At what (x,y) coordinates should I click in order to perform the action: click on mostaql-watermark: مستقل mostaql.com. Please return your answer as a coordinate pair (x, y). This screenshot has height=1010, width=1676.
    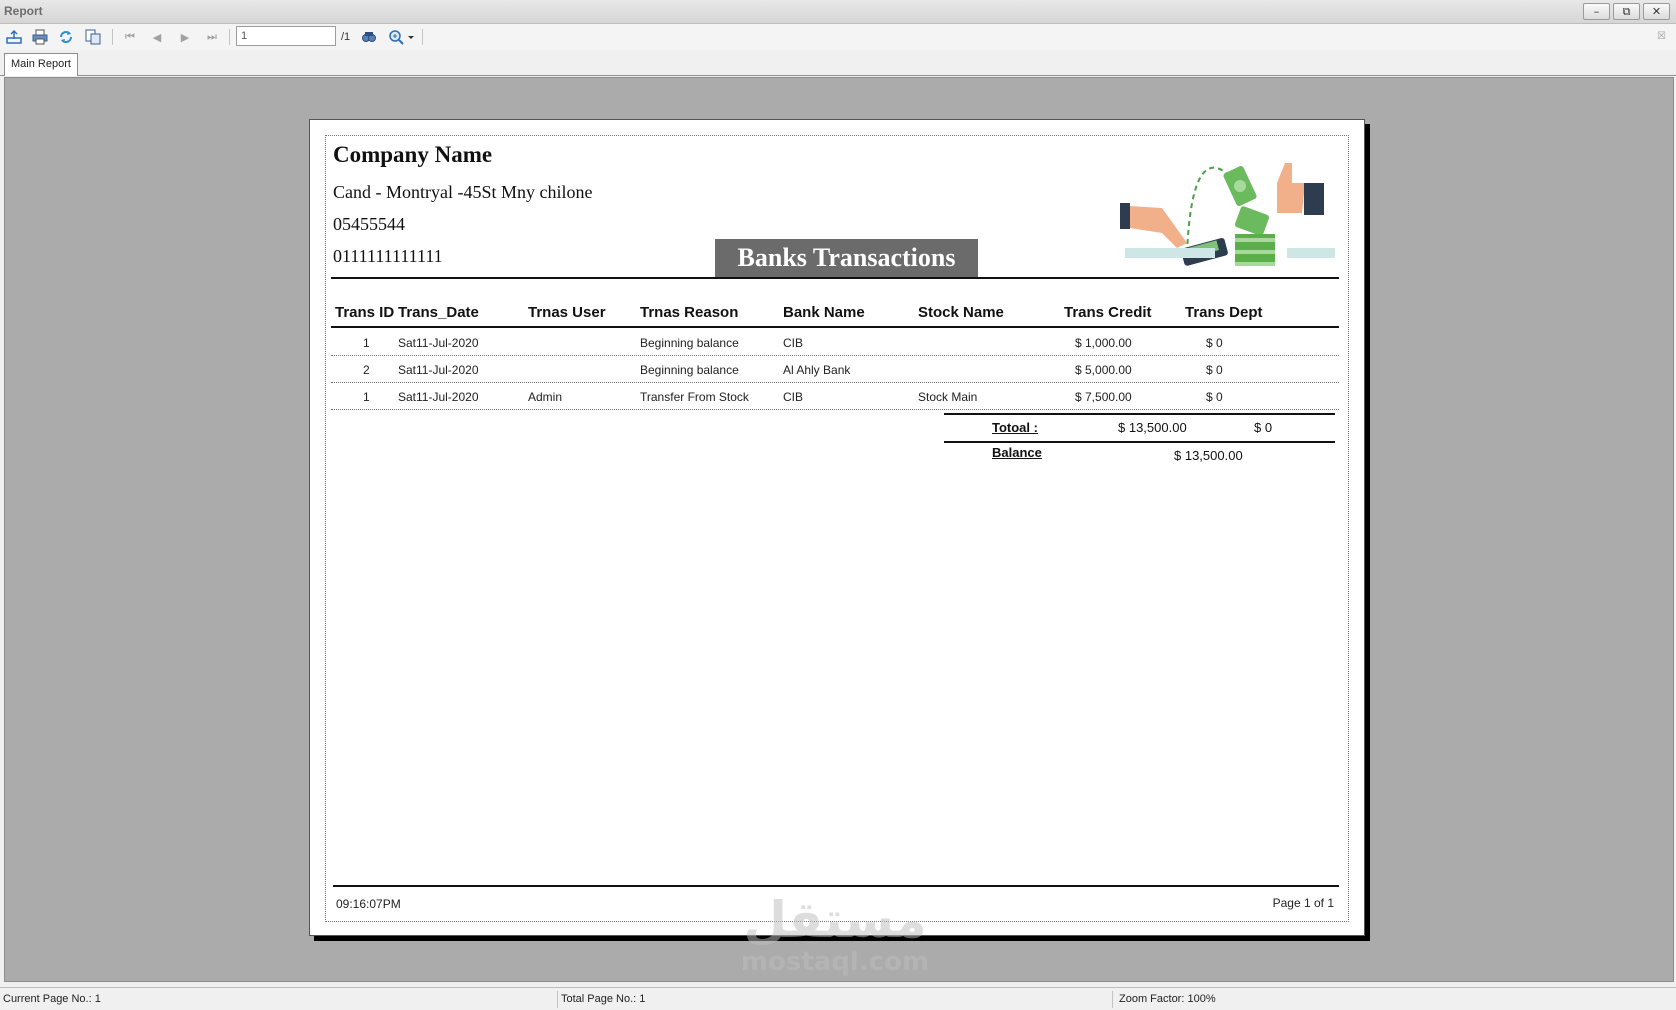
    Looking at the image, I should click on (835, 937).